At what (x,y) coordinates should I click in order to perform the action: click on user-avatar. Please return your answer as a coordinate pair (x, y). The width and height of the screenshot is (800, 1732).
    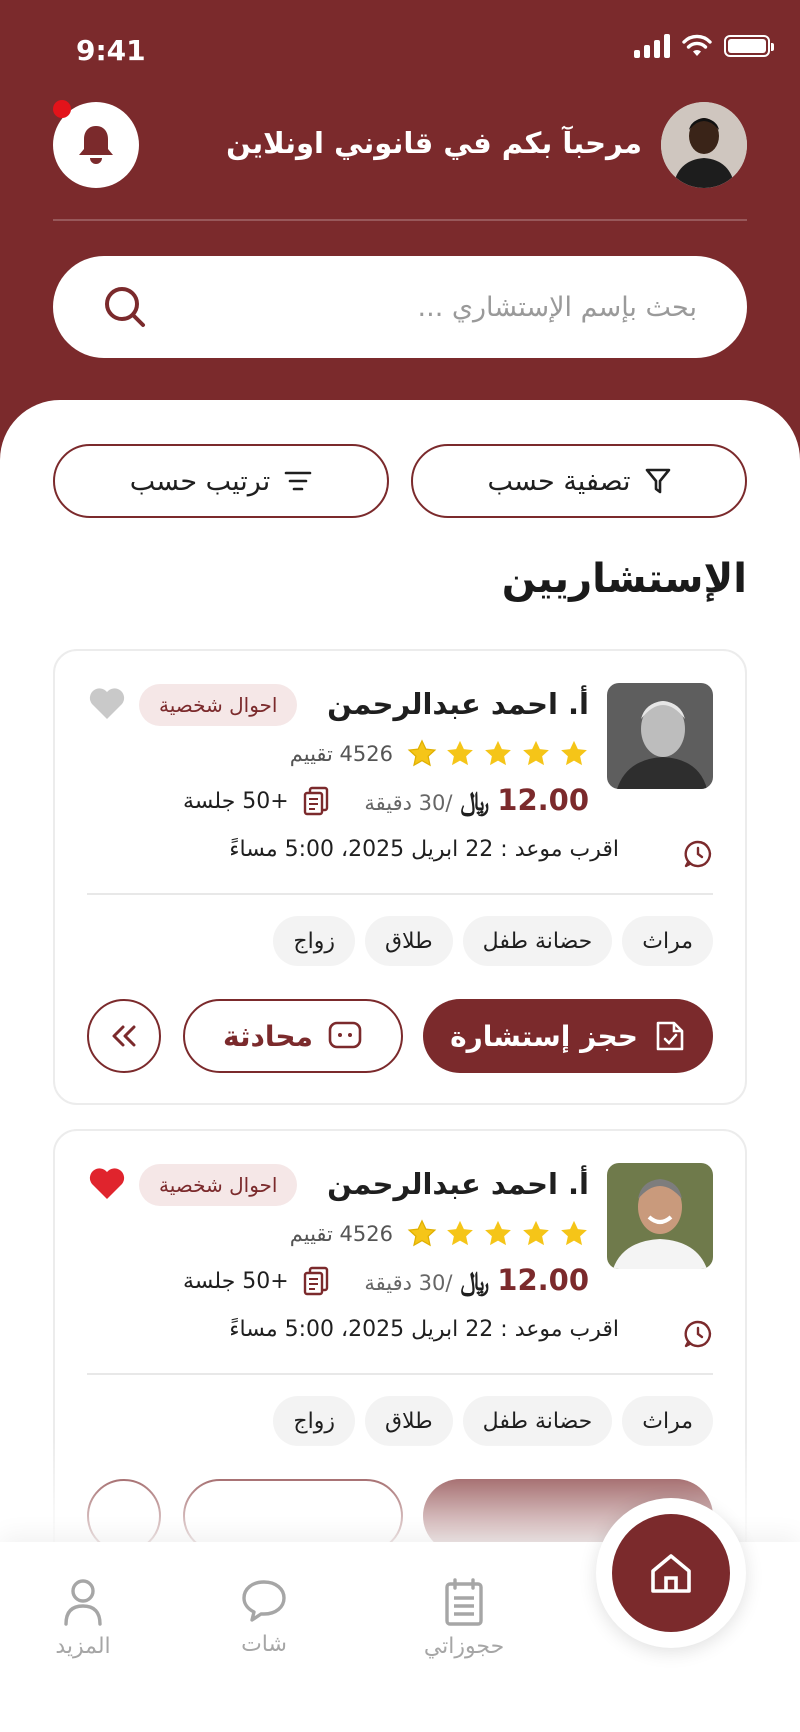
    Looking at the image, I should click on (704, 145).